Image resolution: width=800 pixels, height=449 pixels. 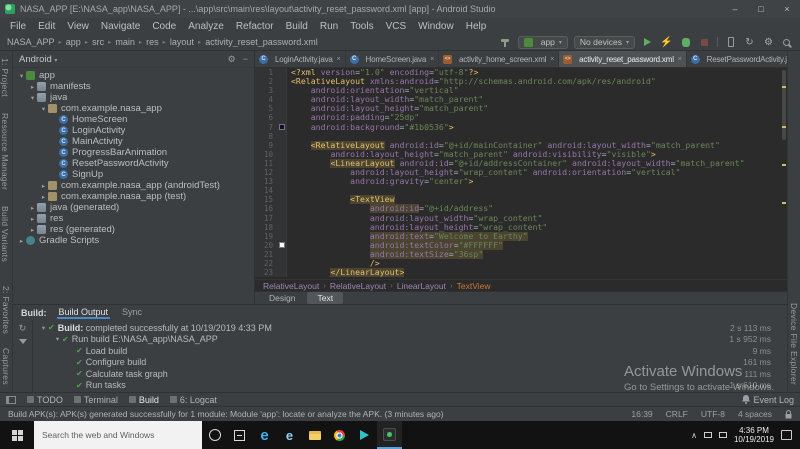 What do you see at coordinates (713, 414) in the screenshot?
I see `file-encoding-indicator: UTF-8` at bounding box center [713, 414].